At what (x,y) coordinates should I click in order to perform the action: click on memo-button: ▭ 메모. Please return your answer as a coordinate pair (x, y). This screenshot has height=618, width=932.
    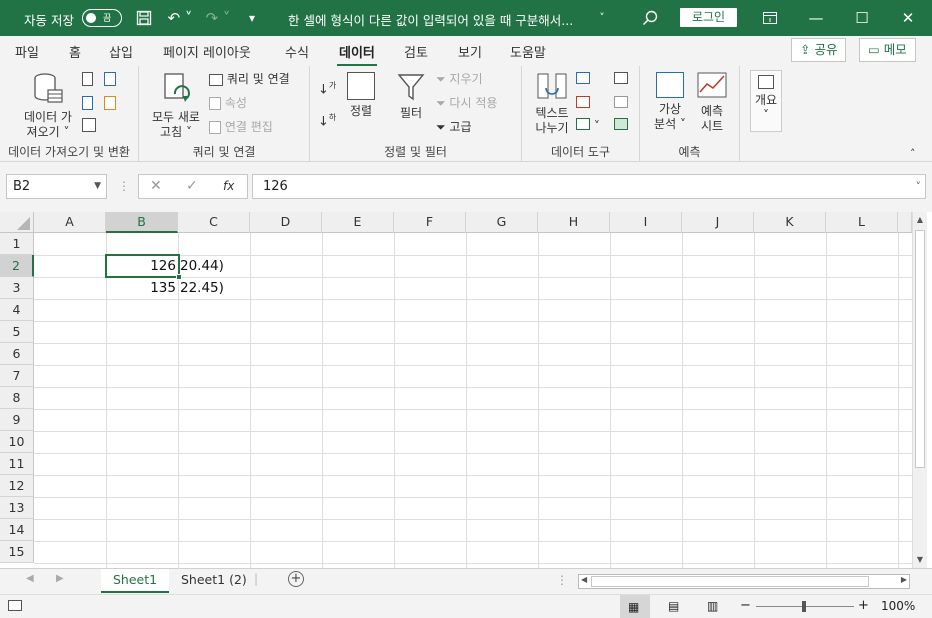
    Looking at the image, I should click on (887, 50).